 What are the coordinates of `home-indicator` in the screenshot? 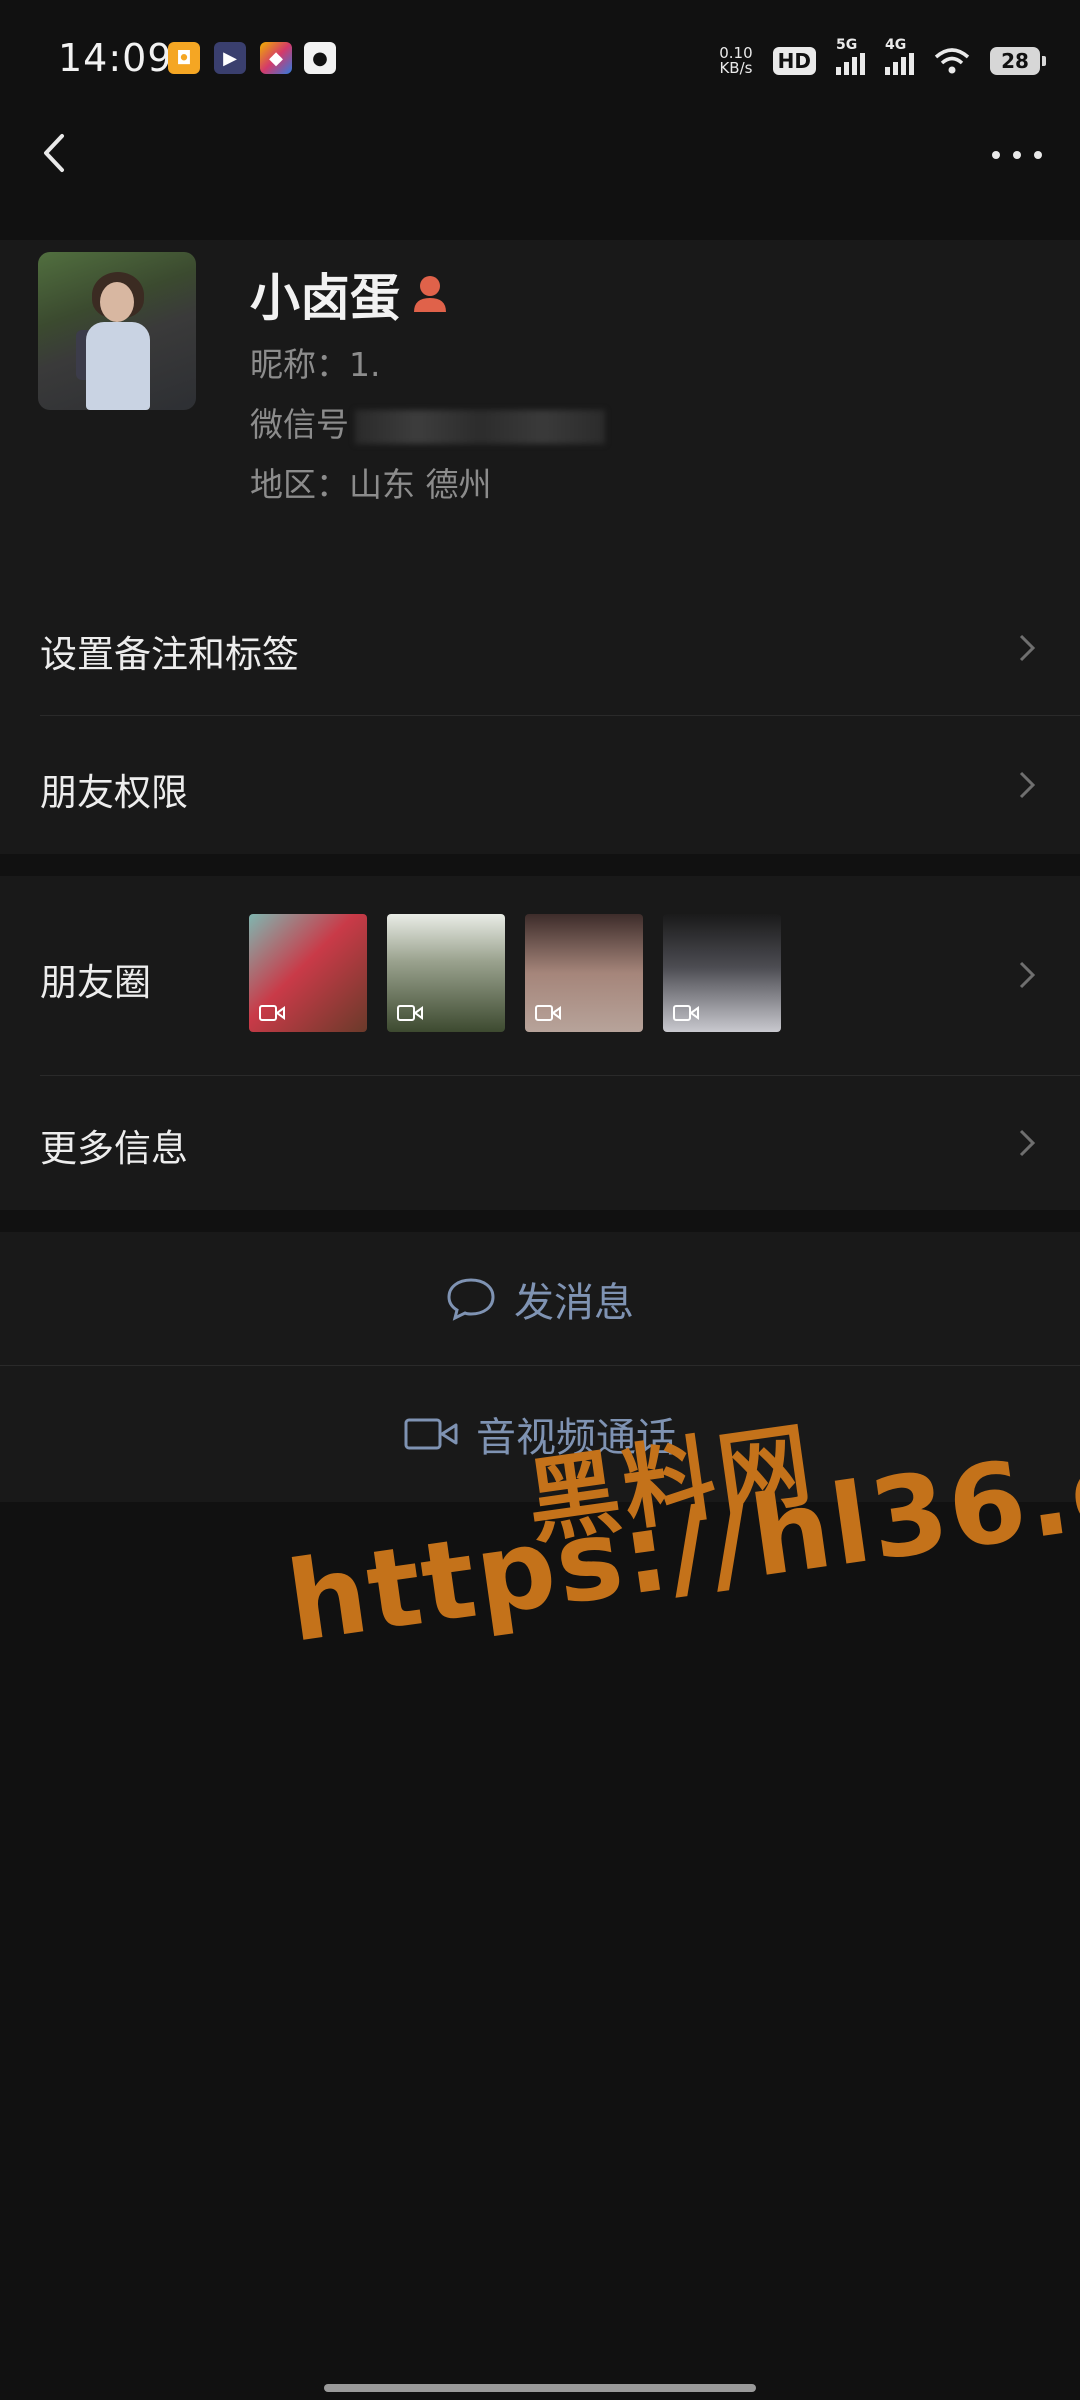 It's located at (540, 2388).